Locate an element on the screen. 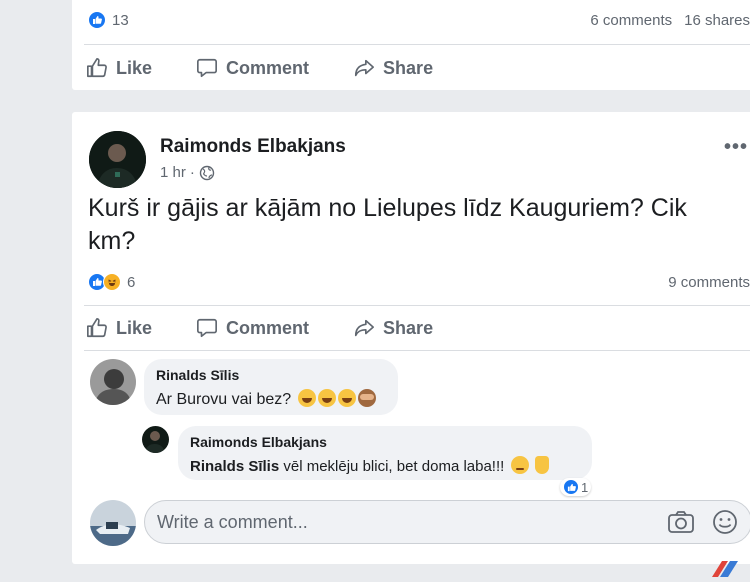  comment-text: Ar Burovu vai bez? is located at coordinates (271, 399).